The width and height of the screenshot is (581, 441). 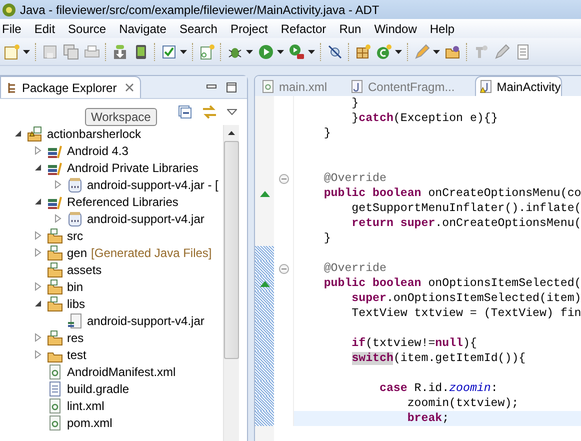 I want to click on app-icon, so click(x=9, y=9).